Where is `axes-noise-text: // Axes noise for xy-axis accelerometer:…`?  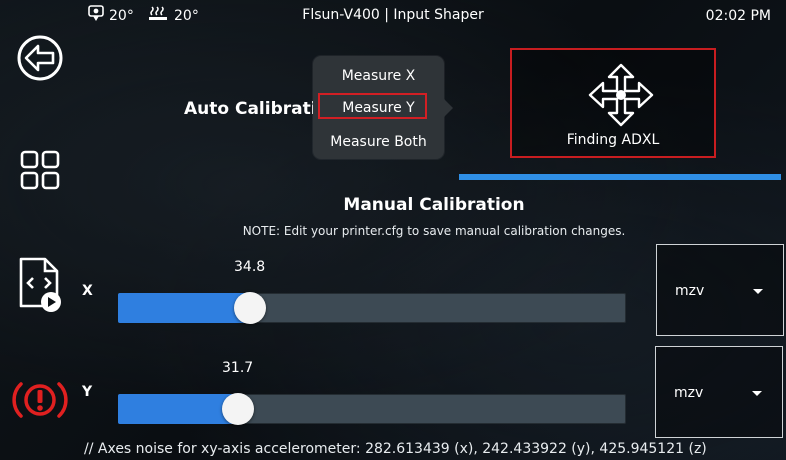 axes-noise-text: // Axes noise for xy-axis accelerometer:… is located at coordinates (395, 449).